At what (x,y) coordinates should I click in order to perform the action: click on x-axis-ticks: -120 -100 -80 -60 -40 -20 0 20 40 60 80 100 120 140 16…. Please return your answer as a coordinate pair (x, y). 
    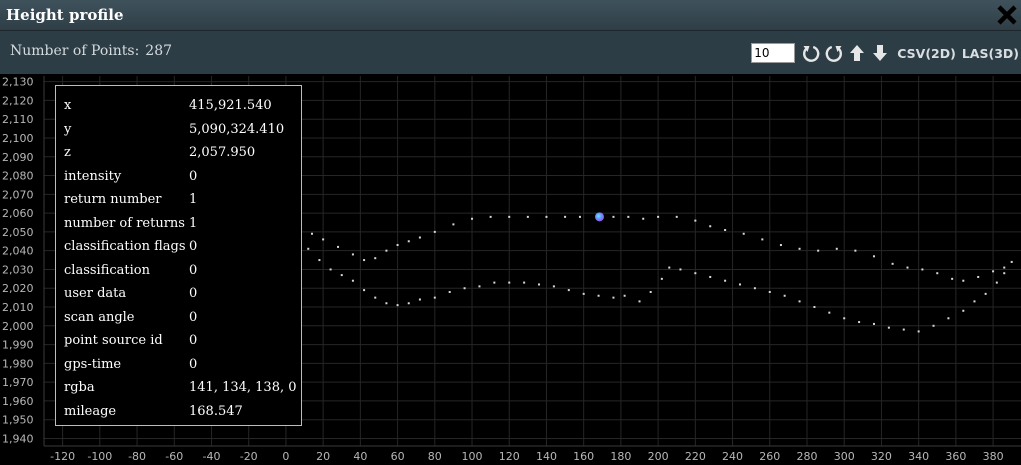
    Looking at the image, I should click on (526, 456).